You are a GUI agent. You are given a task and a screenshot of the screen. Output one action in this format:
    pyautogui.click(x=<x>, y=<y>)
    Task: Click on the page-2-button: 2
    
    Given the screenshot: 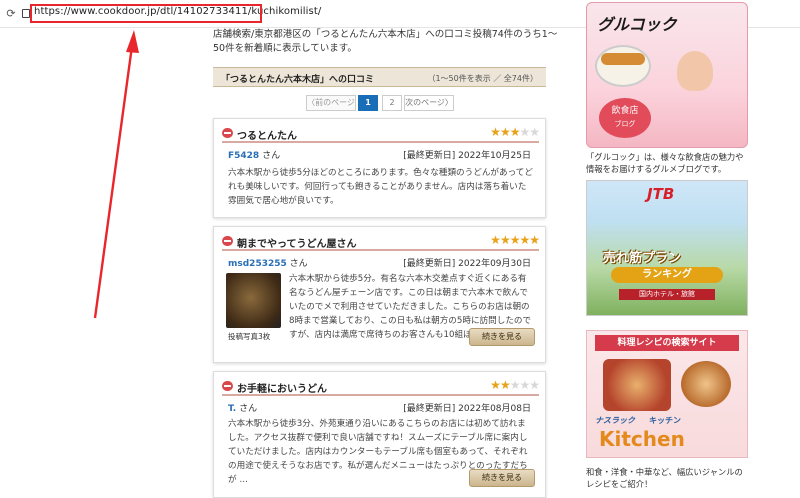 What is the action you would take?
    pyautogui.click(x=392, y=103)
    